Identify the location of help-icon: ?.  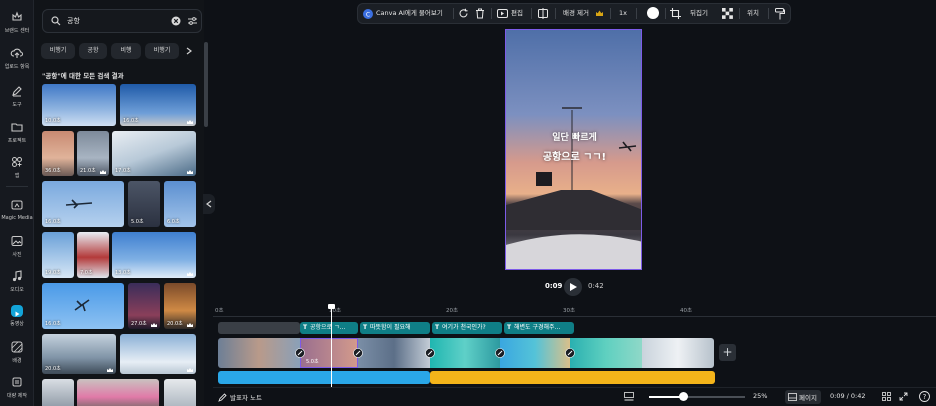
(924, 396).